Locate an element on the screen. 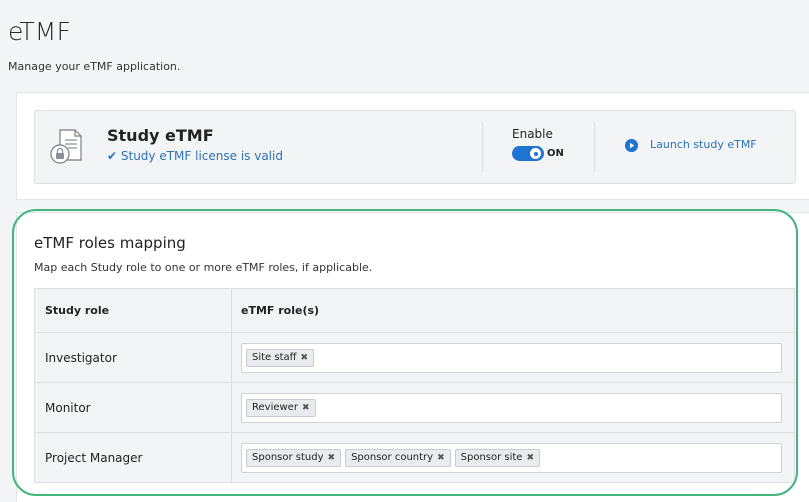  role-tag: Sponsor study ✖ is located at coordinates (294, 457).